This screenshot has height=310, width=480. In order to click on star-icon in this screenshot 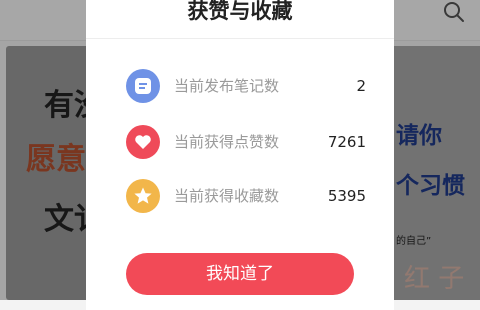, I will do `click(143, 196)`.